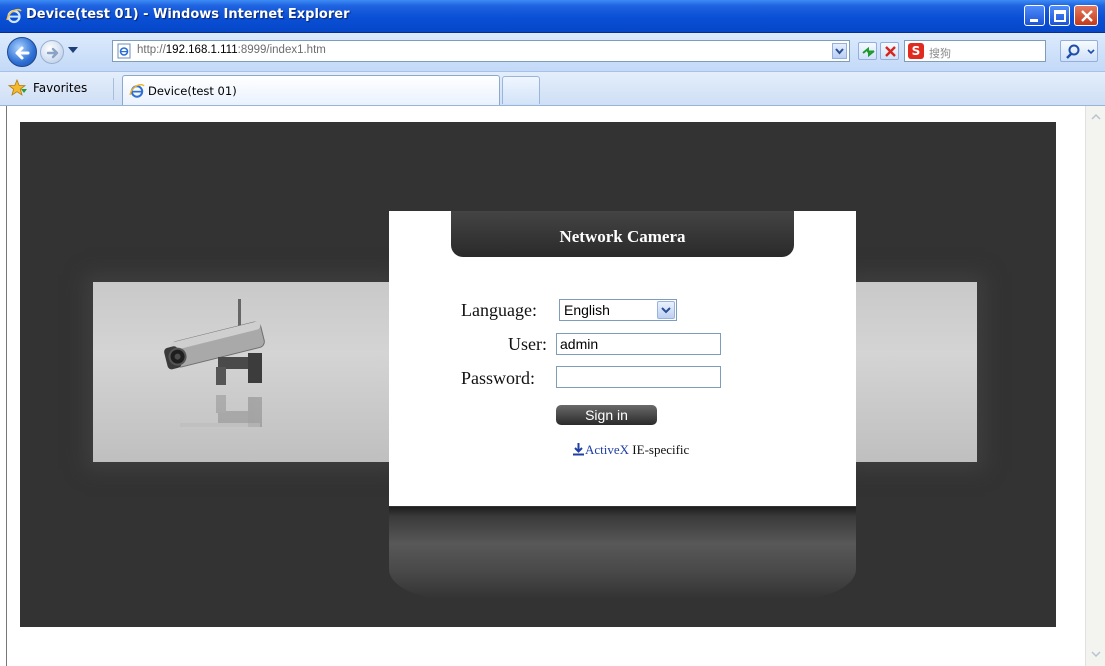  Describe the element at coordinates (622, 553) in the screenshot. I see `login-panel-reflection` at that location.